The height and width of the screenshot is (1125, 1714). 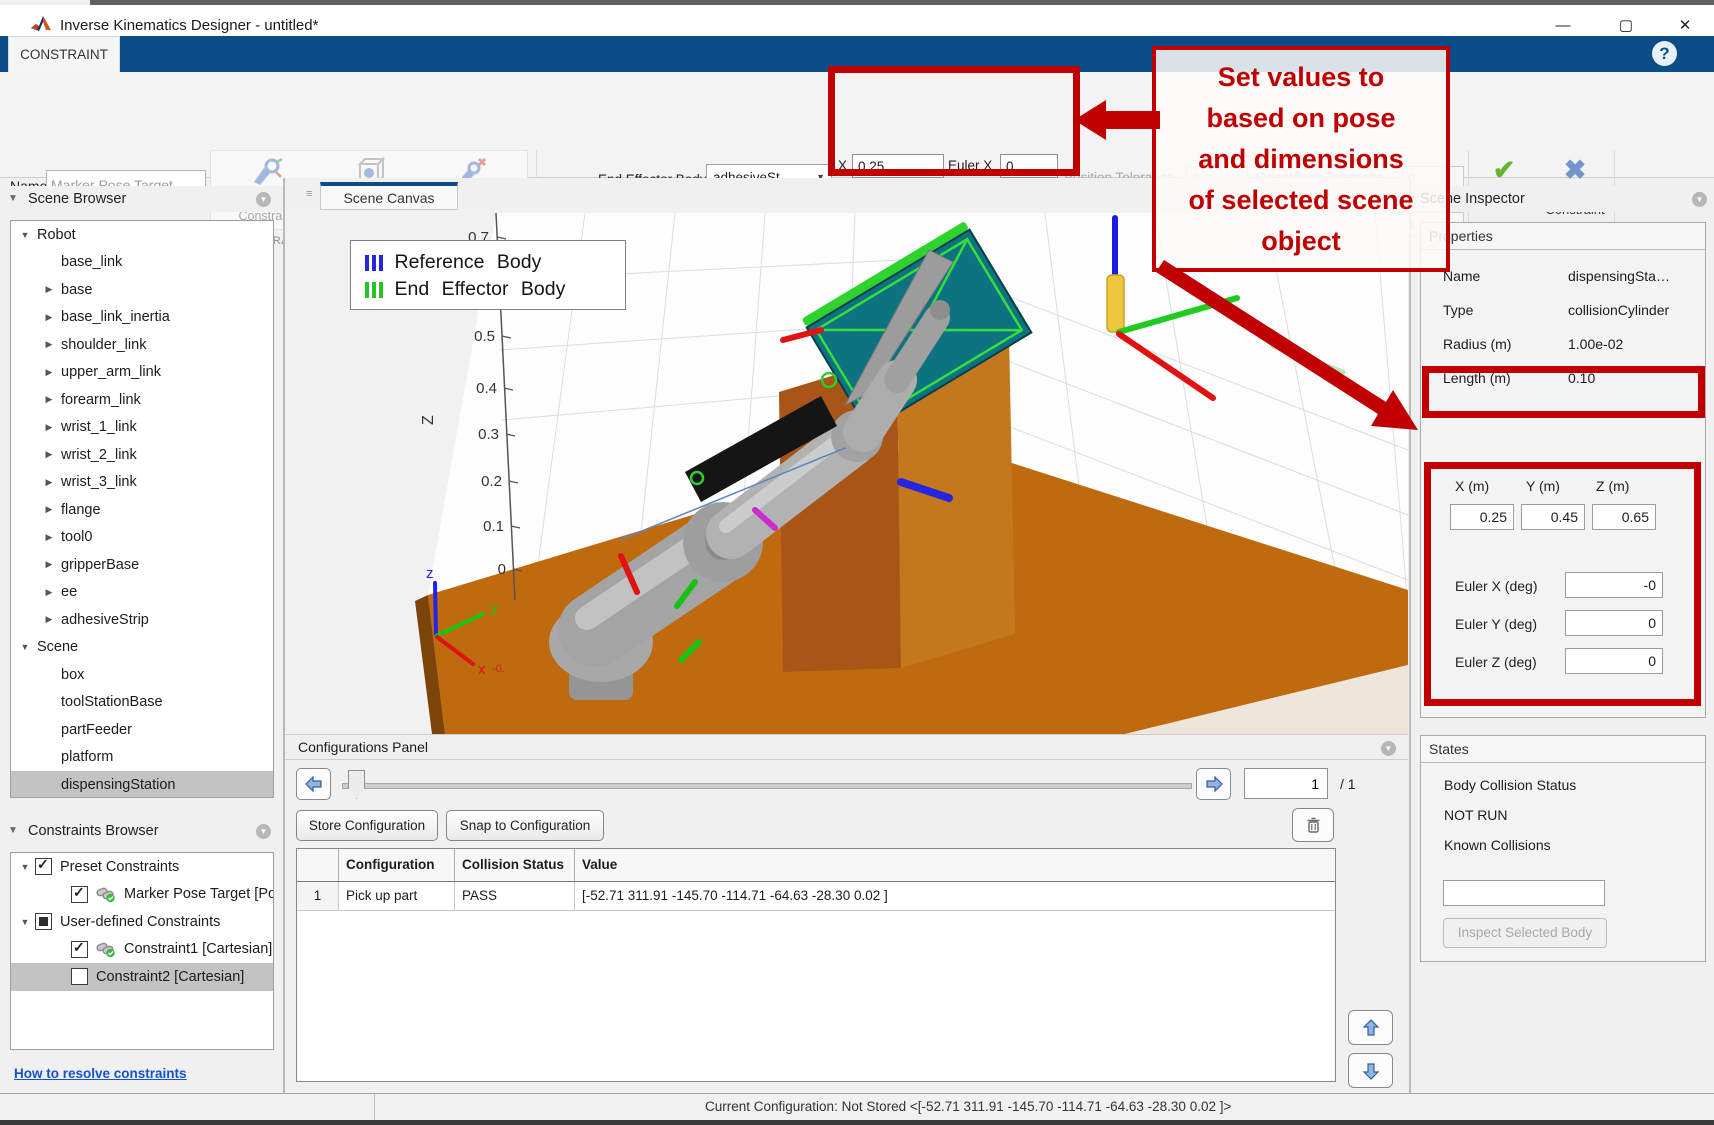 I want to click on scene-inspector-header: Scene Inspector ▼, so click(x=1563, y=199).